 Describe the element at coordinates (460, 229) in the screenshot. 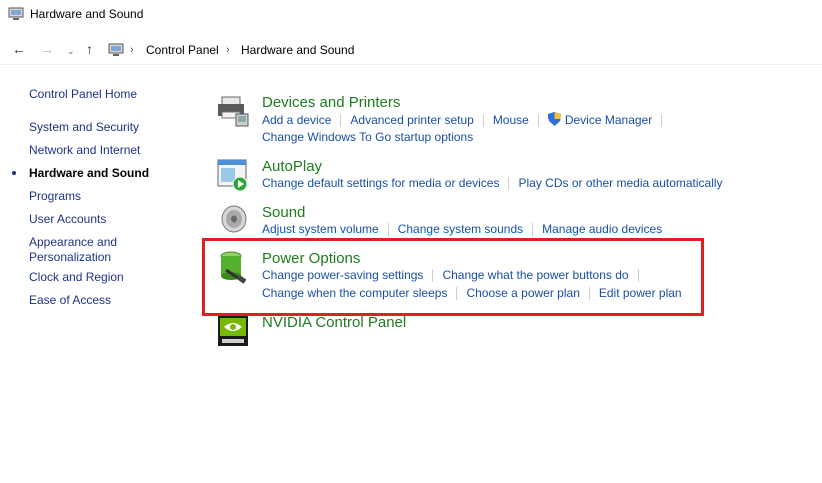

I see `change-system-sounds-link: Change system sounds` at that location.